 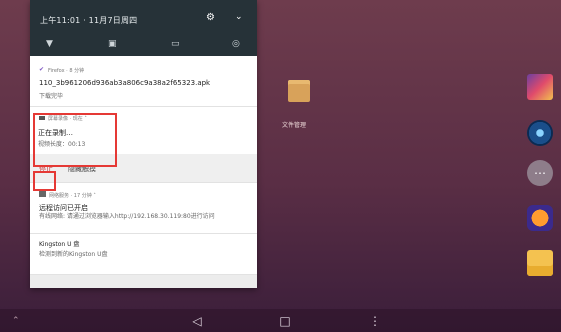 I want to click on navigation-bar: ⌃ ◁ □ ⋮, so click(x=280, y=320).